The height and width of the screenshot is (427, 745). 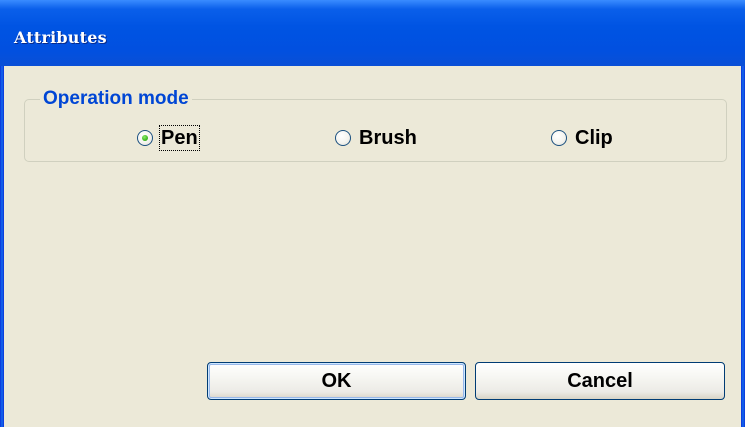 I want to click on cancel-button: Cancel, so click(x=600, y=381).